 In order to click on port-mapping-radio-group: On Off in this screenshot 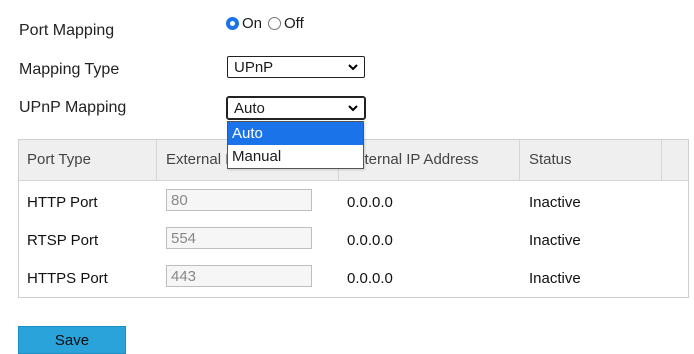, I will do `click(268, 23)`.